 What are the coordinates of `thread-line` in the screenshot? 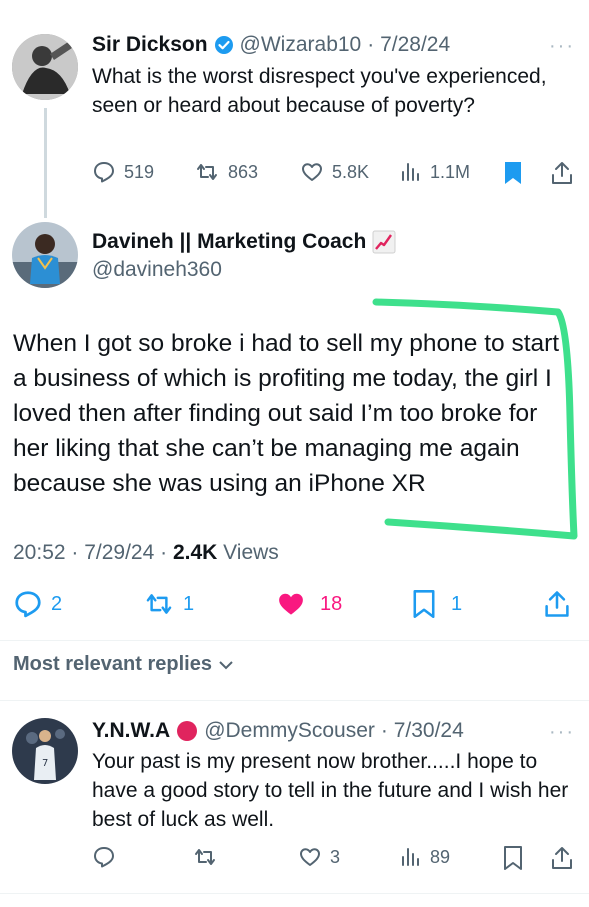 It's located at (45, 163).